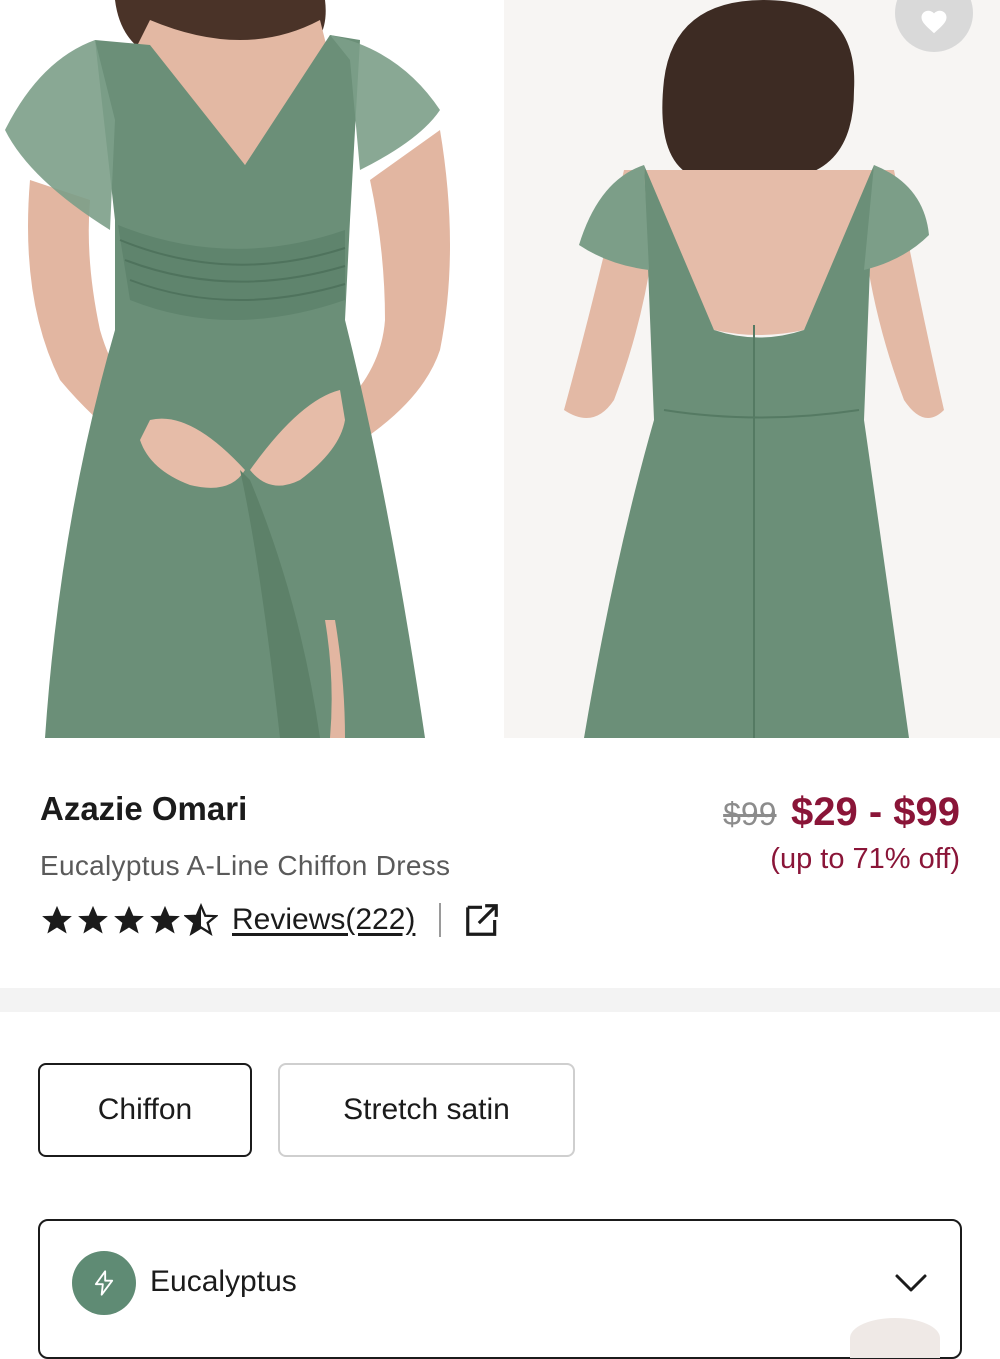  Describe the element at coordinates (895, 1338) in the screenshot. I see `floating-widget-edge` at that location.